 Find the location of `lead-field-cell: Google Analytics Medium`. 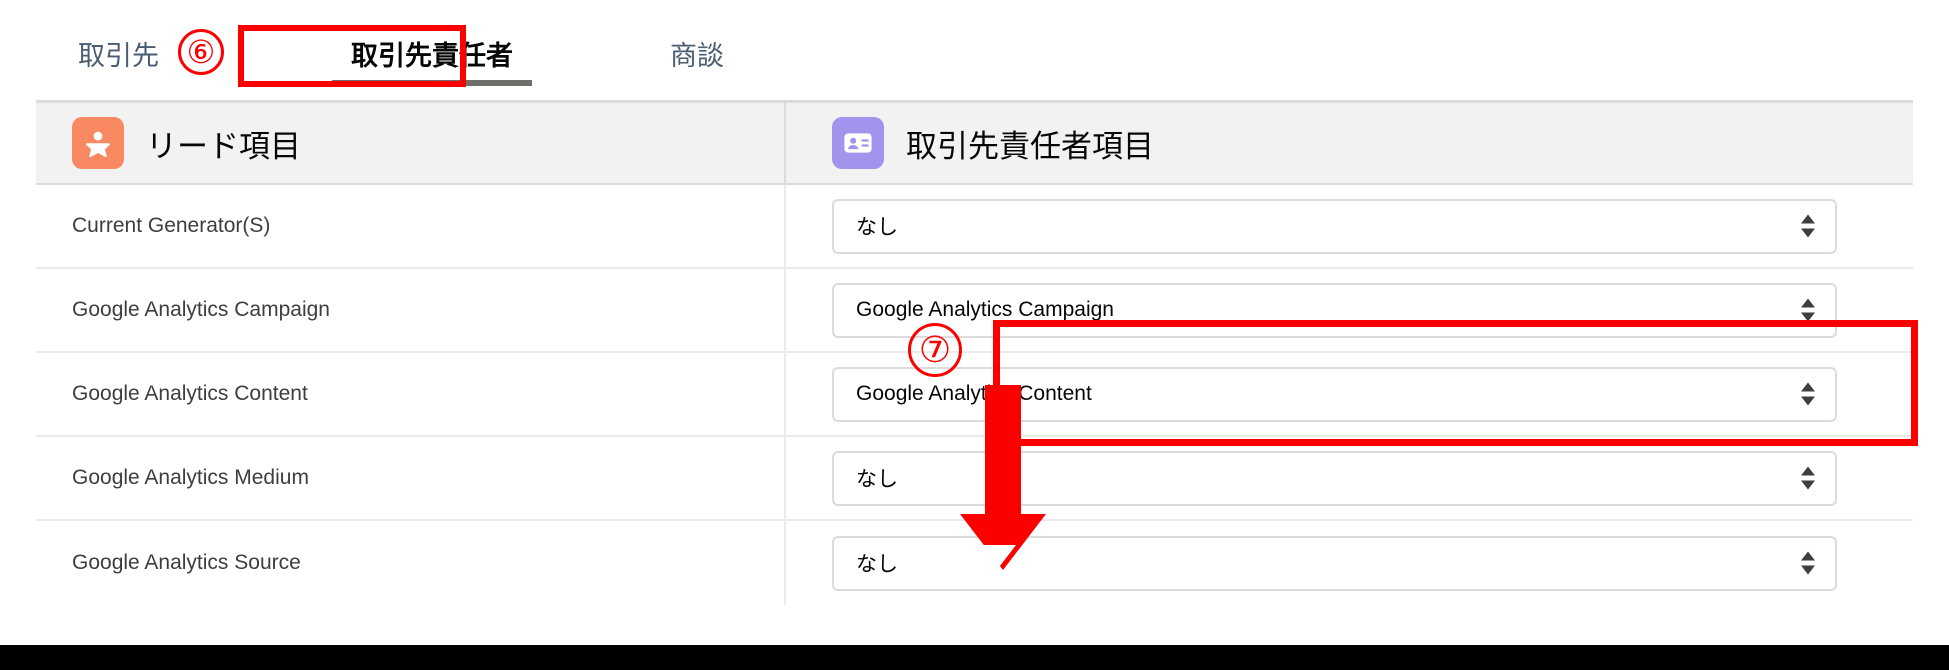

lead-field-cell: Google Analytics Medium is located at coordinates (411, 478).